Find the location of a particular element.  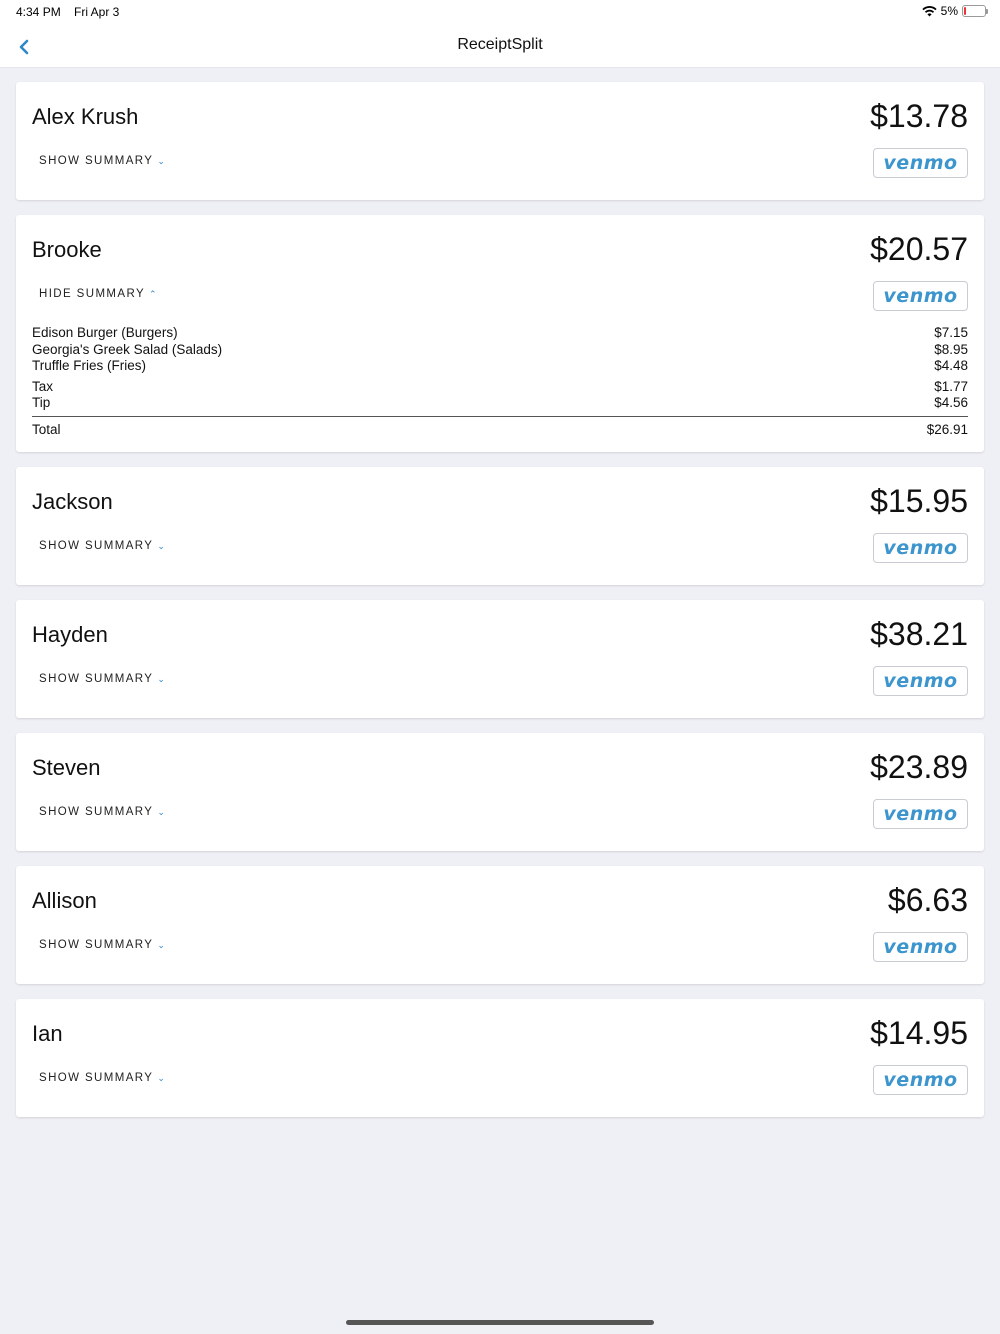

item-price: $8.95 is located at coordinates (951, 349).